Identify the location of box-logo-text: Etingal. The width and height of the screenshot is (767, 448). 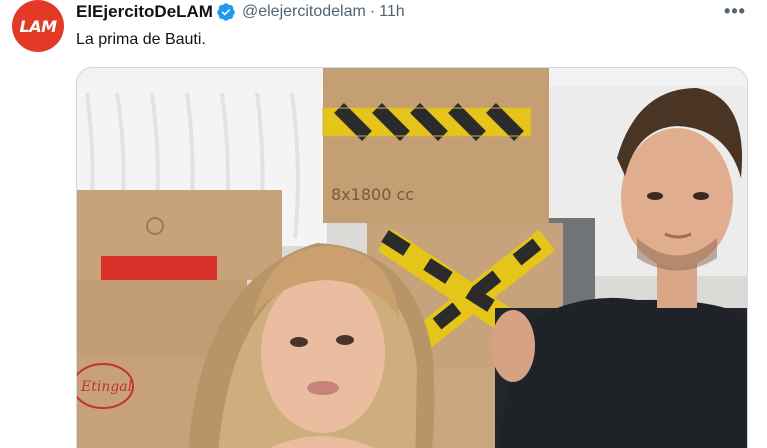
(106, 387).